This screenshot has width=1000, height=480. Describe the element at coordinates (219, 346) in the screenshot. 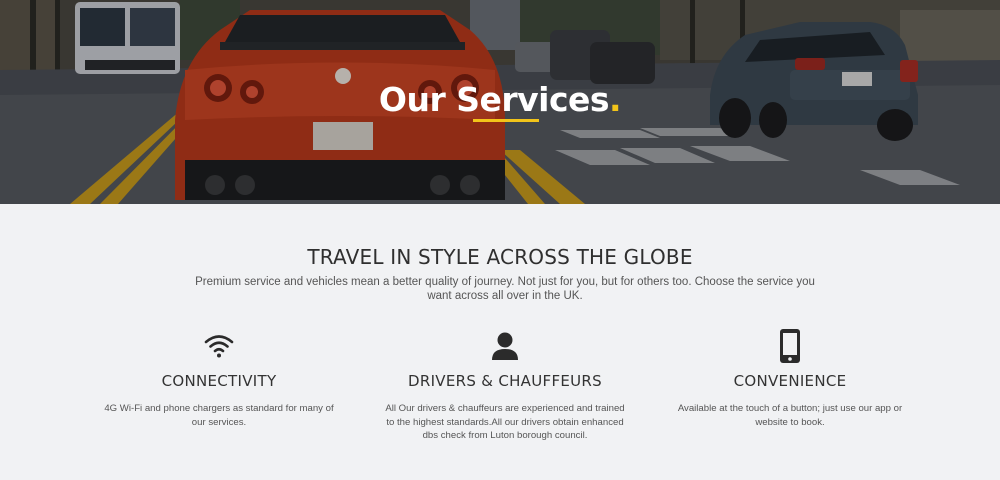

I see `wifi-icon` at that location.